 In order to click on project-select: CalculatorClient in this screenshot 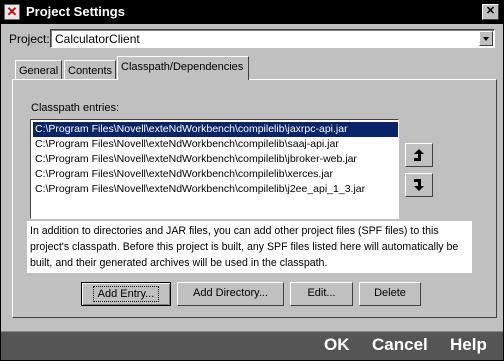, I will do `click(272, 38)`.